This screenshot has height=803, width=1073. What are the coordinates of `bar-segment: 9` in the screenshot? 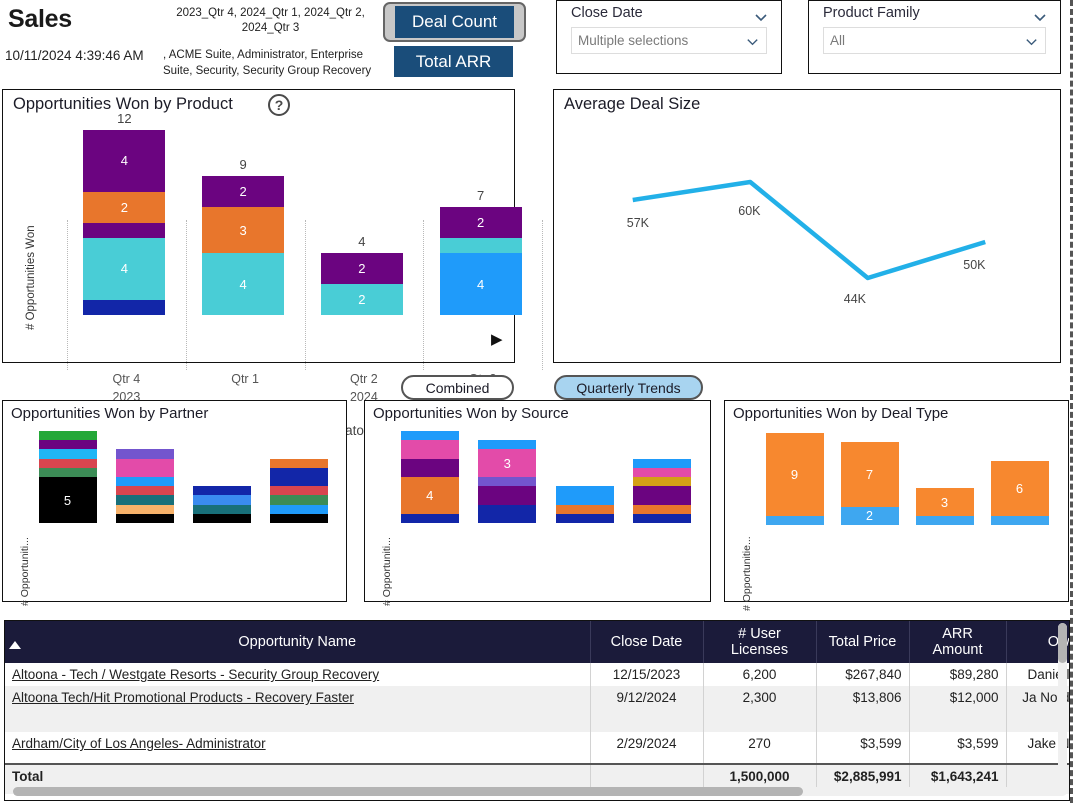 It's located at (794, 474).